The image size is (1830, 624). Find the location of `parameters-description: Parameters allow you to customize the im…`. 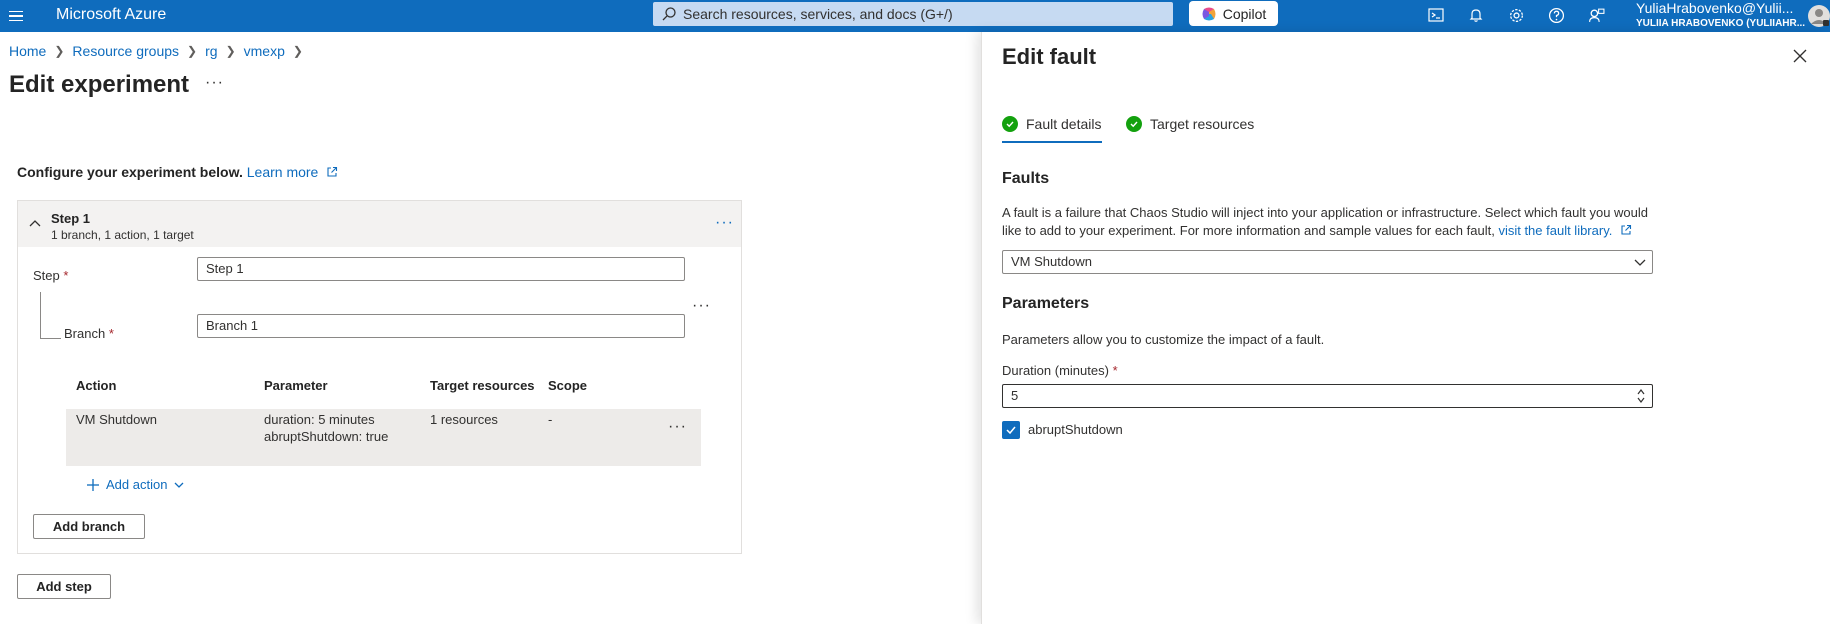

parameters-description: Parameters allow you to customize the im… is located at coordinates (1163, 339).